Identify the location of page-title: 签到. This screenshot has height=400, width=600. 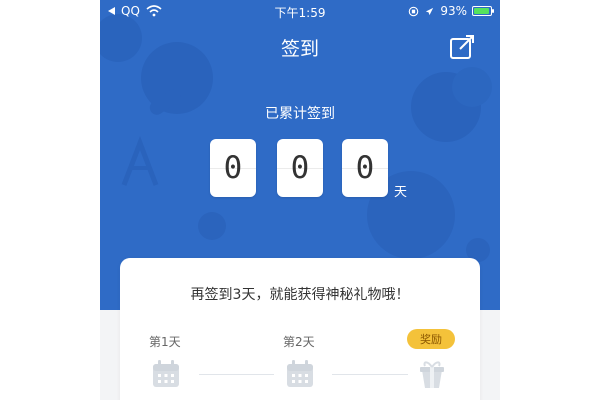
(299, 49).